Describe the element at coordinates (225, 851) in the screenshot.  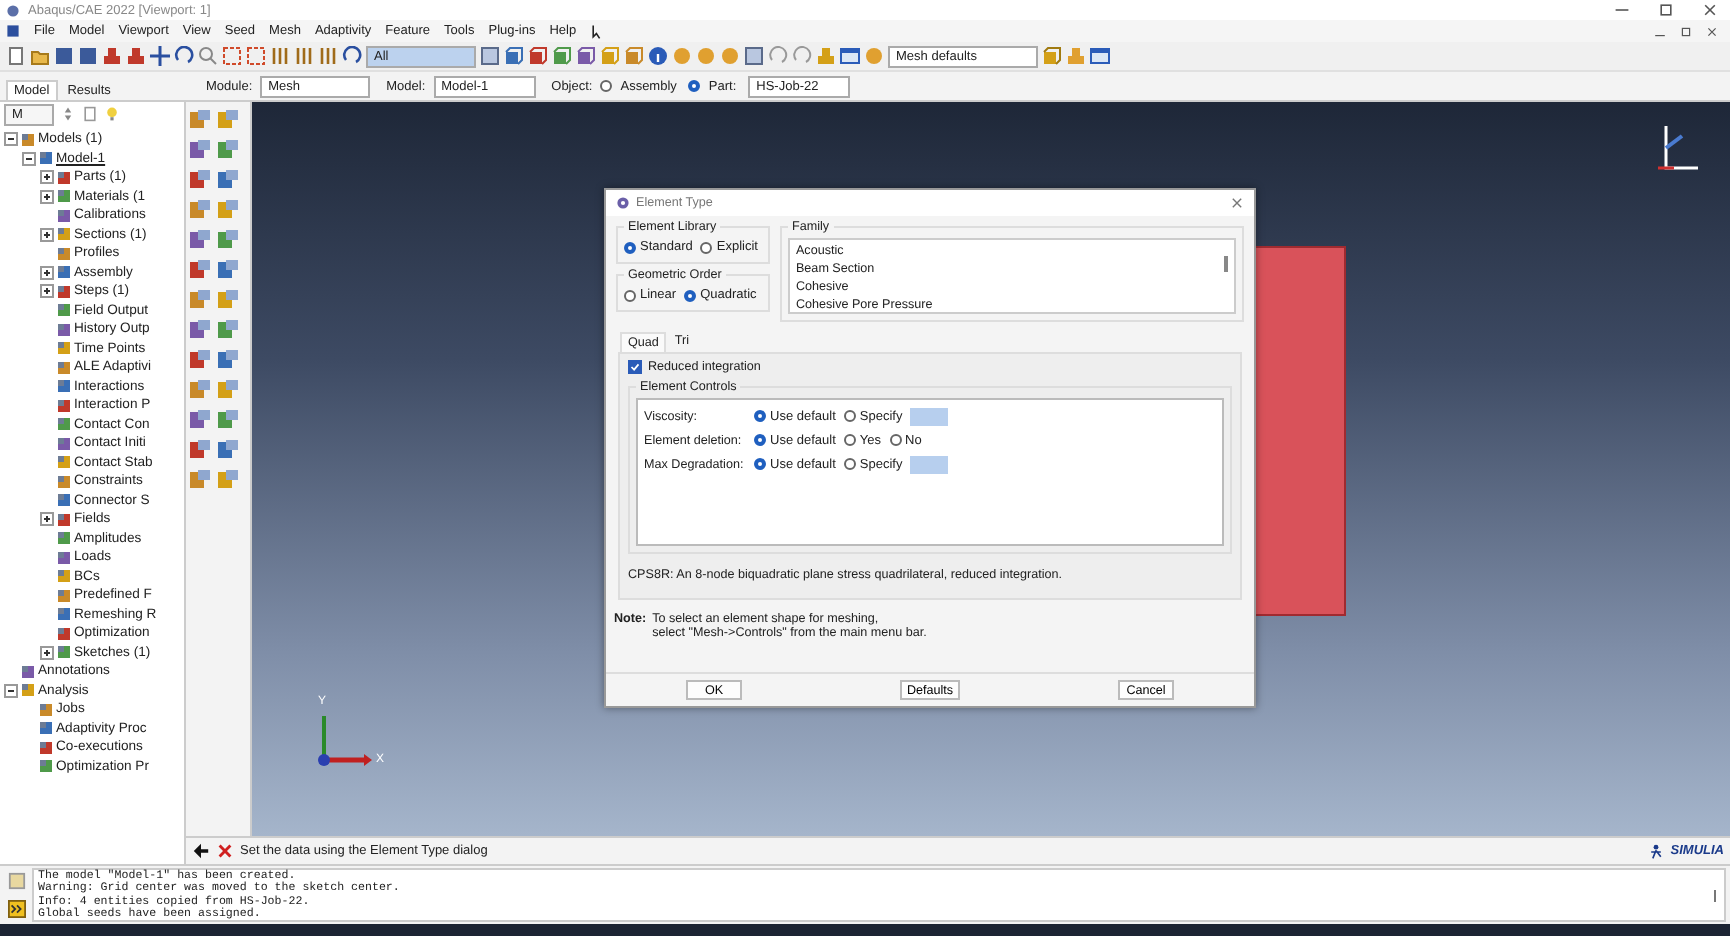
I see `cancel-x-icon` at that location.